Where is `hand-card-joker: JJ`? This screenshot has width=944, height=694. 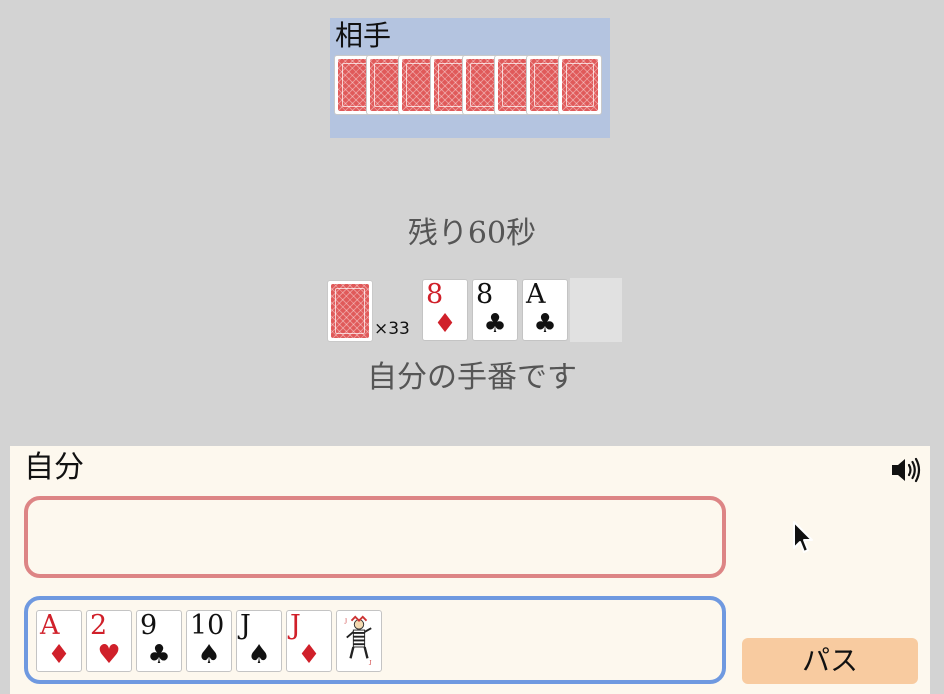
hand-card-joker: JJ is located at coordinates (359, 641).